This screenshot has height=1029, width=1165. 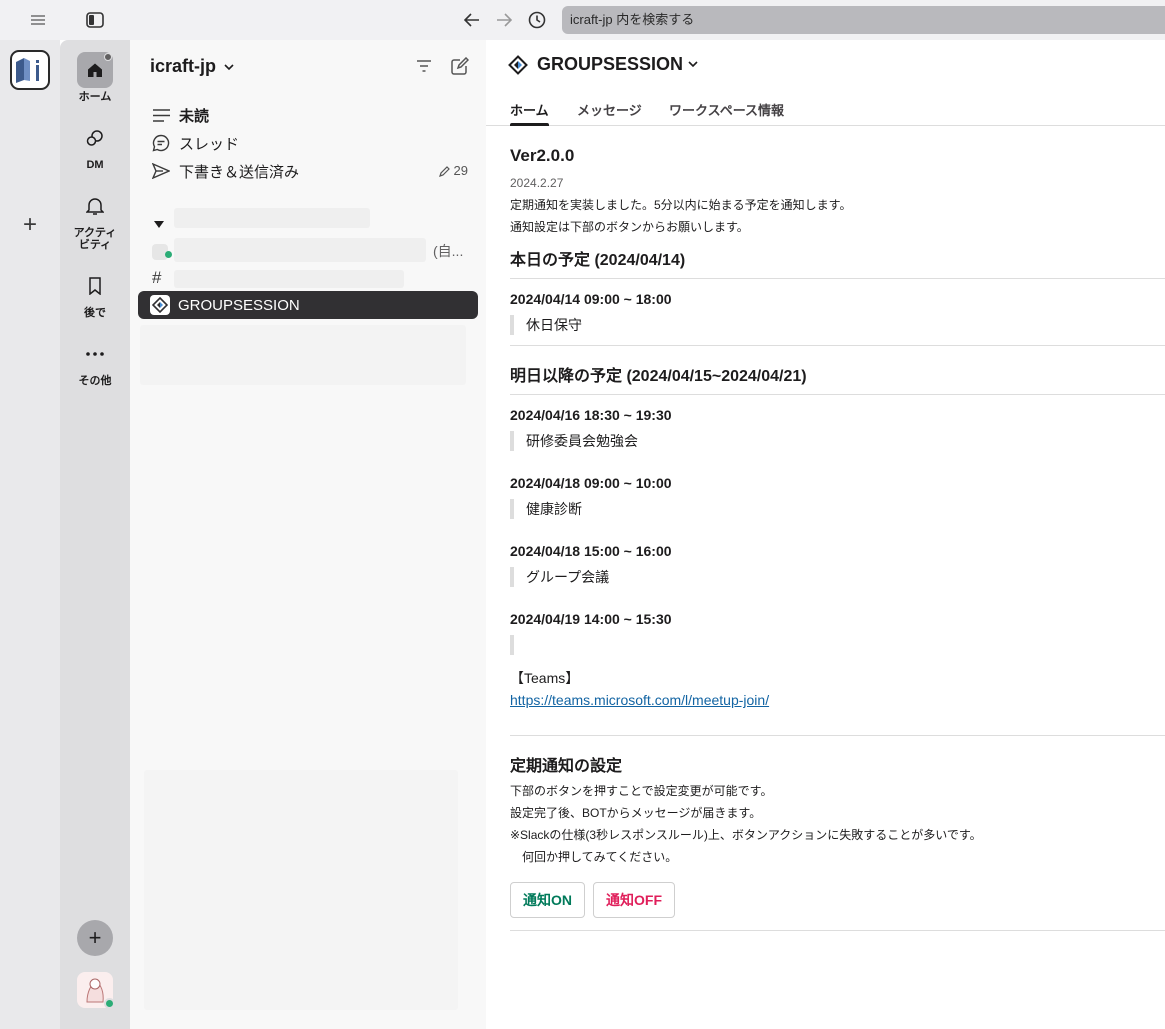 What do you see at coordinates (300, 250) in the screenshot?
I see `redacted-dm-name` at bounding box center [300, 250].